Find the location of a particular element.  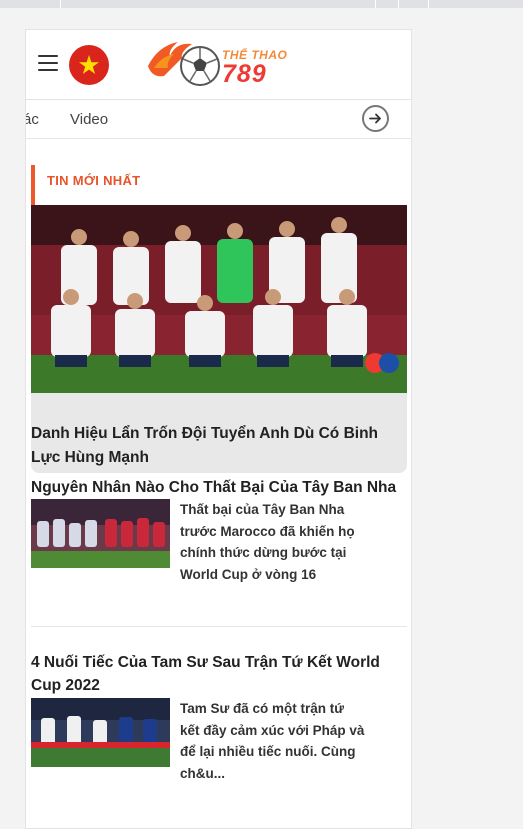

hamburger-menu-icon is located at coordinates (48, 63).